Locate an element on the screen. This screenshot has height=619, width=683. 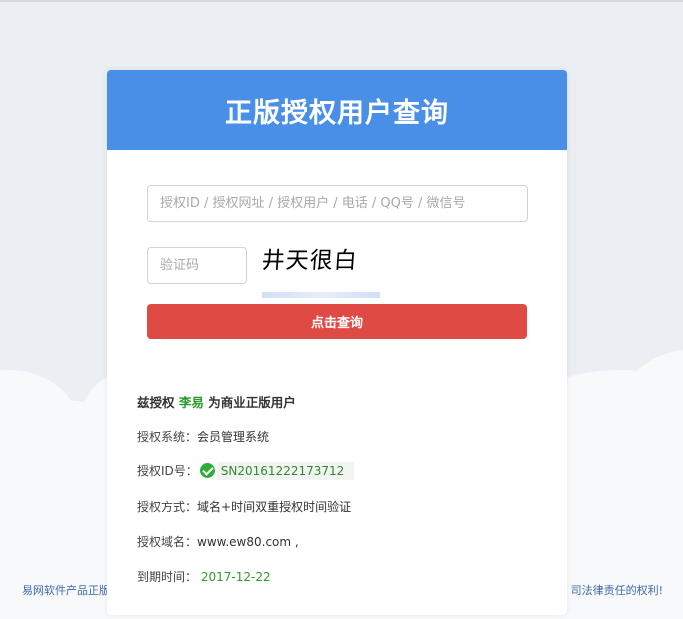
footer-right-text: 司法律责任的权利! is located at coordinates (616, 590).